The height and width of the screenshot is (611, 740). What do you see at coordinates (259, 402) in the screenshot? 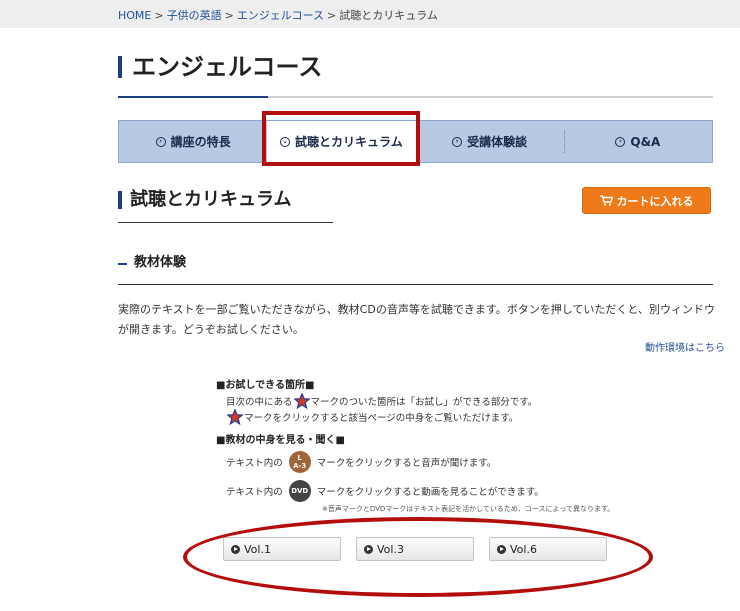
I see `guide-text: 目次の中にある` at bounding box center [259, 402].